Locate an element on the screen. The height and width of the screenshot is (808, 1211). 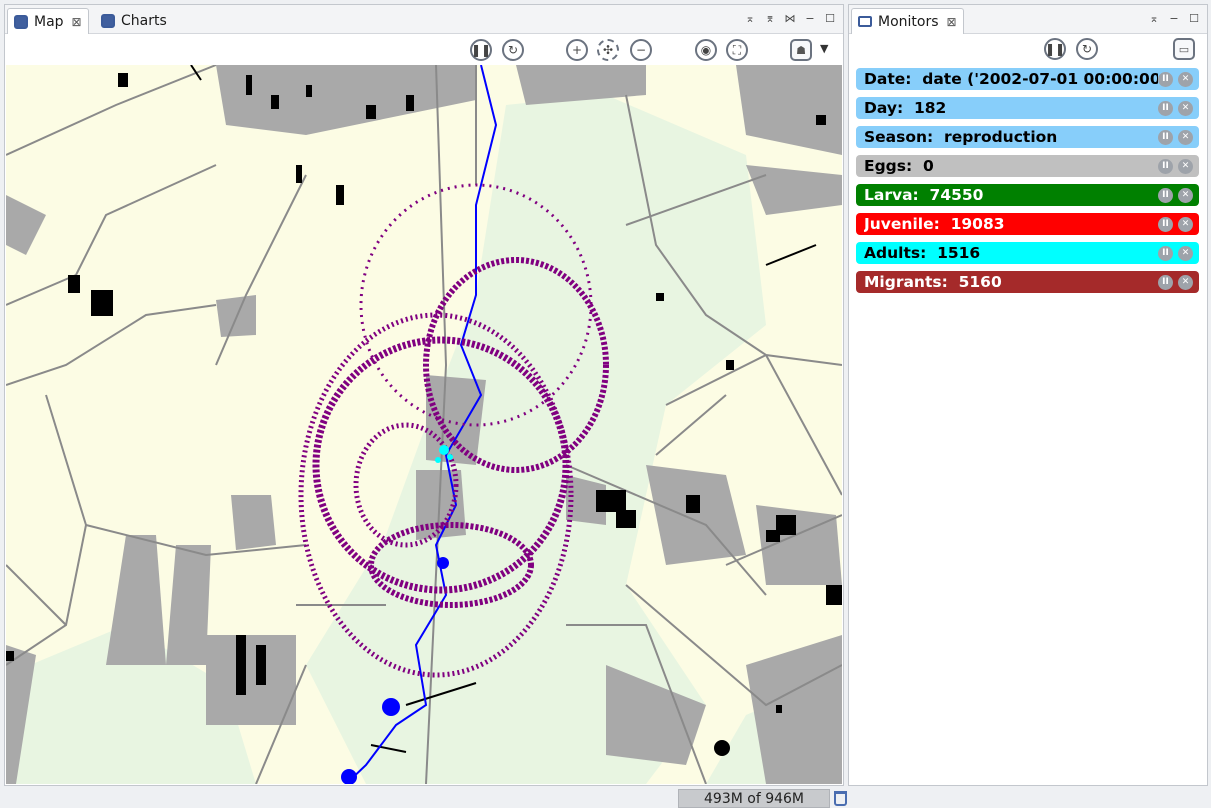
tab-charts: Charts is located at coordinates (134, 21).